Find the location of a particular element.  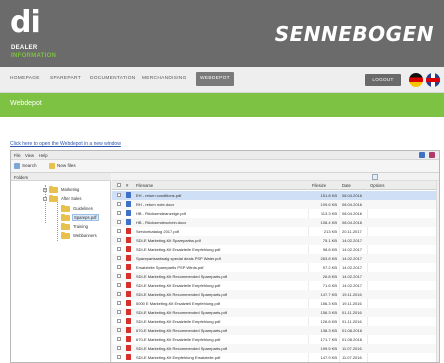

file-size: 213 KB is located at coordinates (330, 231).